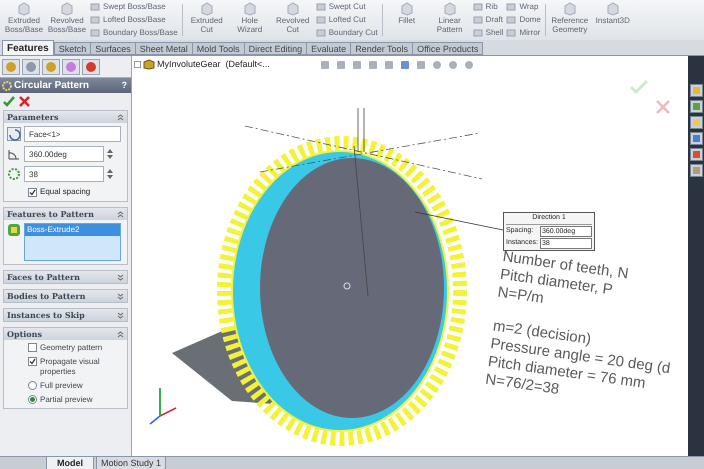  What do you see at coordinates (134, 7) in the screenshot?
I see `toolbar-button: Swept Boss/Base` at bounding box center [134, 7].